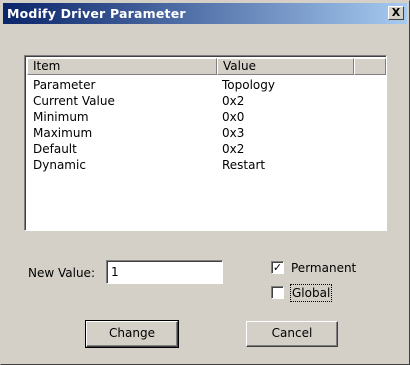 The width and height of the screenshot is (410, 365). What do you see at coordinates (277, 292) in the screenshot?
I see `global-checkbox-box` at bounding box center [277, 292].